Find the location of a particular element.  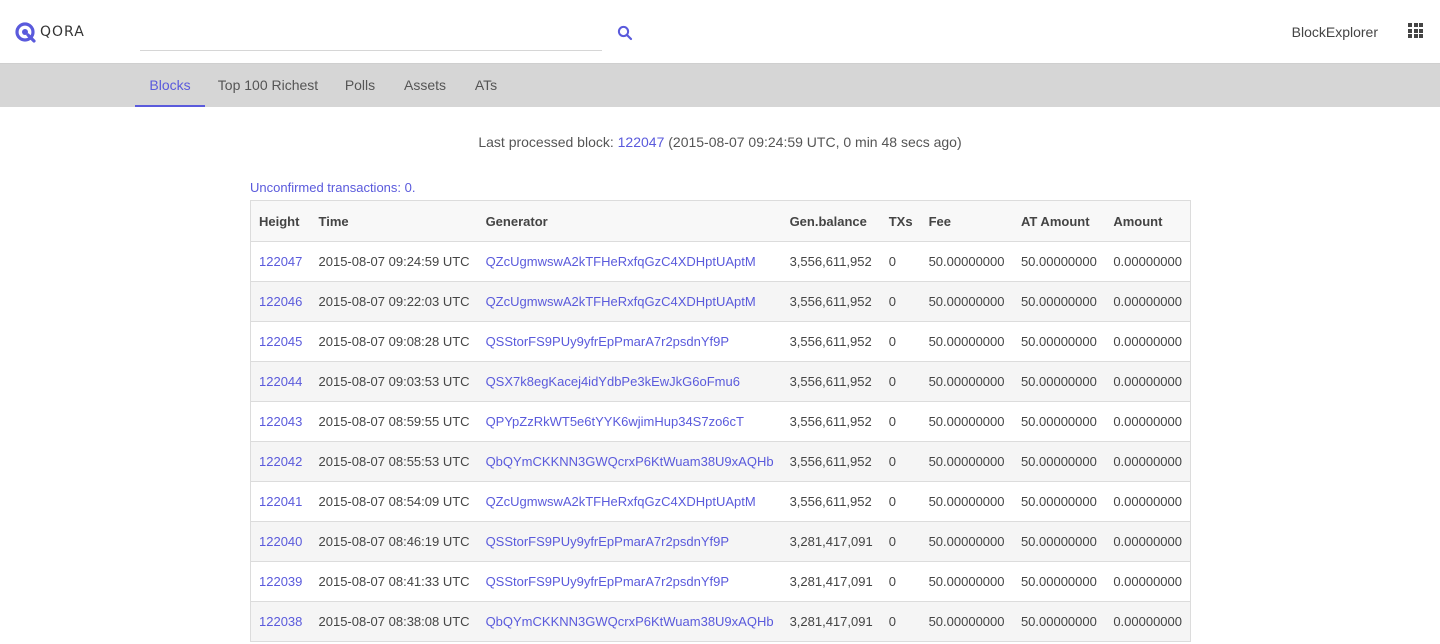

cell-height: 122044 is located at coordinates (280, 381).